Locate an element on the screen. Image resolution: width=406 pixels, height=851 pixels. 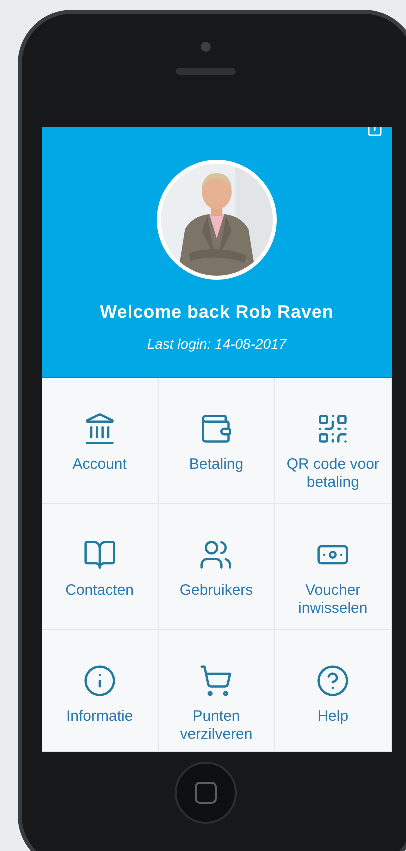
menu-tile: Voucher inwisselen is located at coordinates (333, 567).